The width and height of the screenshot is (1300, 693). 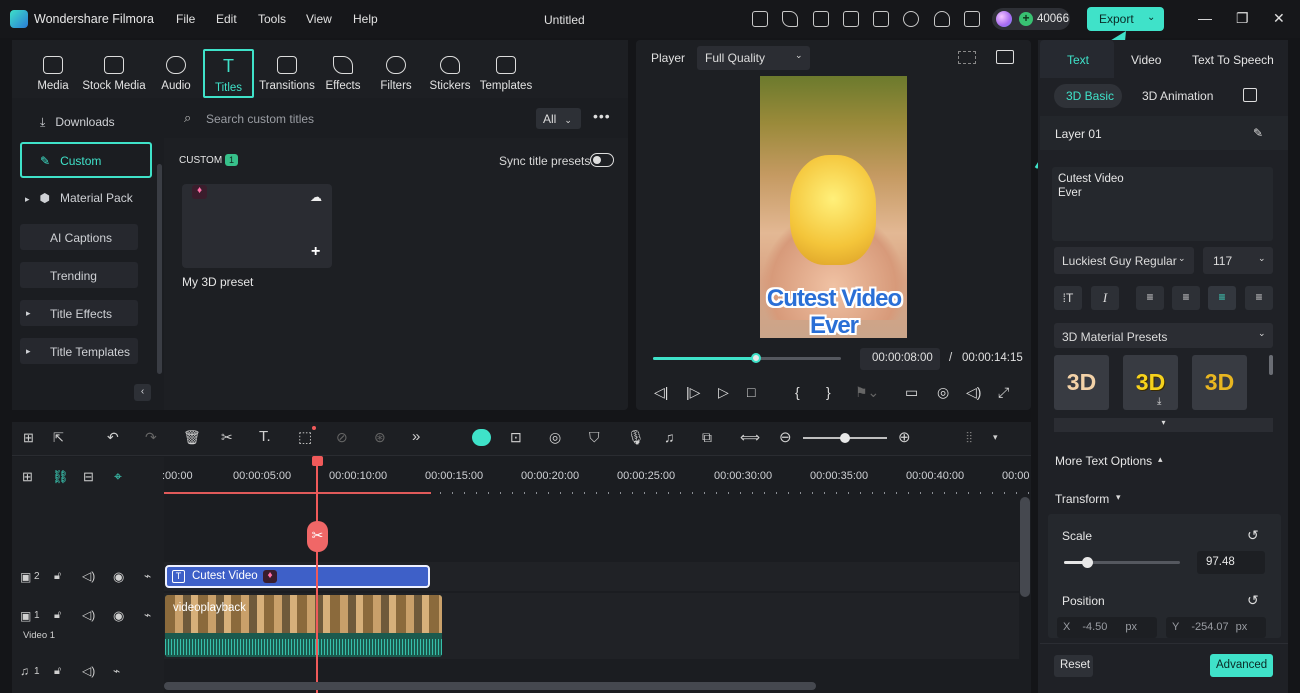 I want to click on reset-position-icon: ↺, so click(x=1253, y=600).